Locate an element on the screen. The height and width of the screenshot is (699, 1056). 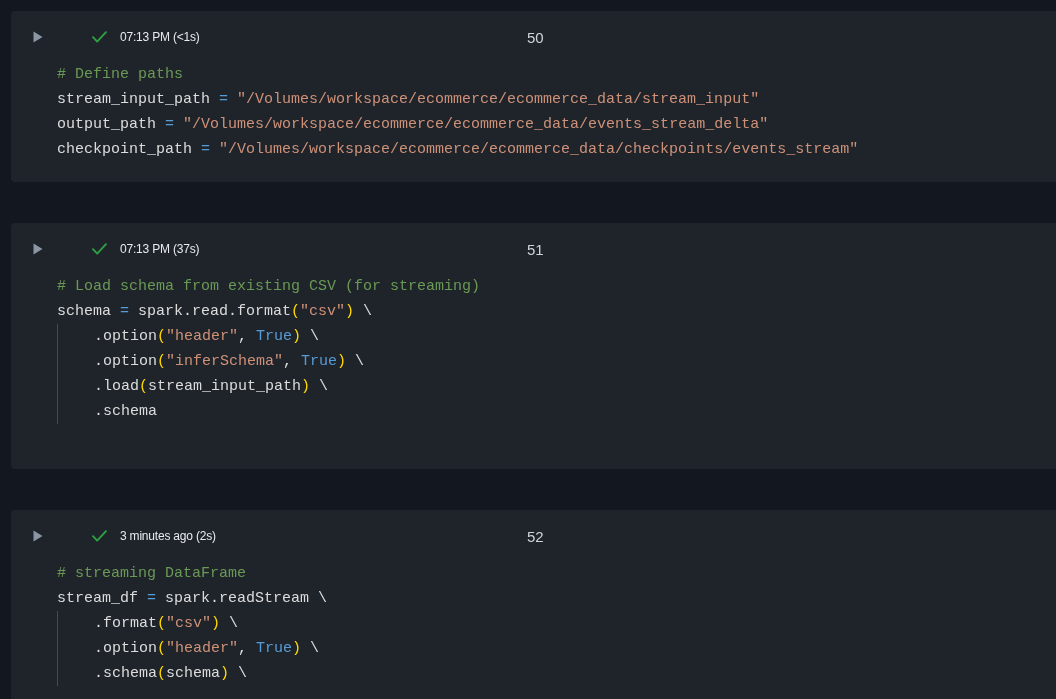
code-line: # streaming DataFrame is located at coordinates (152, 574).